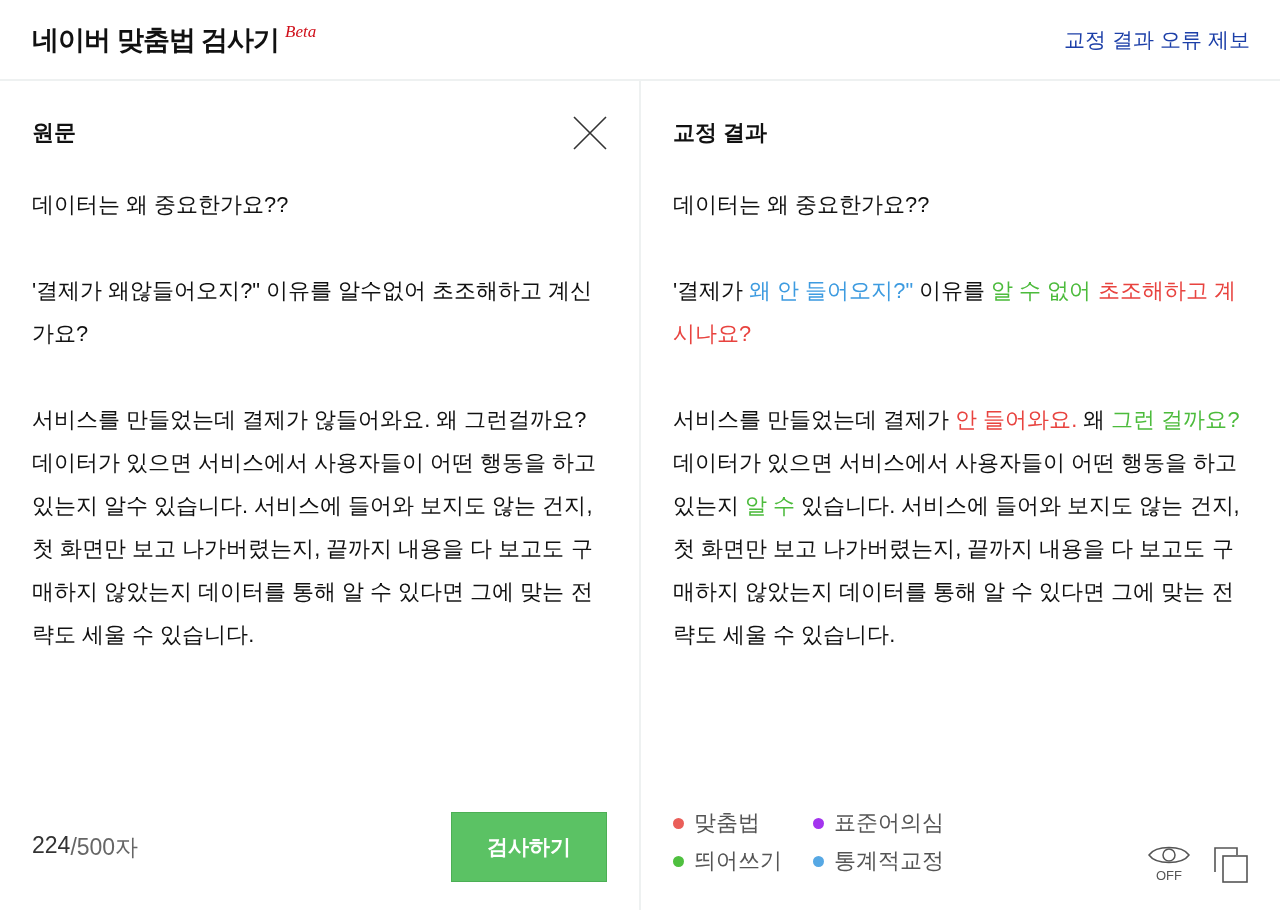  What do you see at coordinates (889, 861) in the screenshot?
I see `legend-label: 통계적교정` at bounding box center [889, 861].